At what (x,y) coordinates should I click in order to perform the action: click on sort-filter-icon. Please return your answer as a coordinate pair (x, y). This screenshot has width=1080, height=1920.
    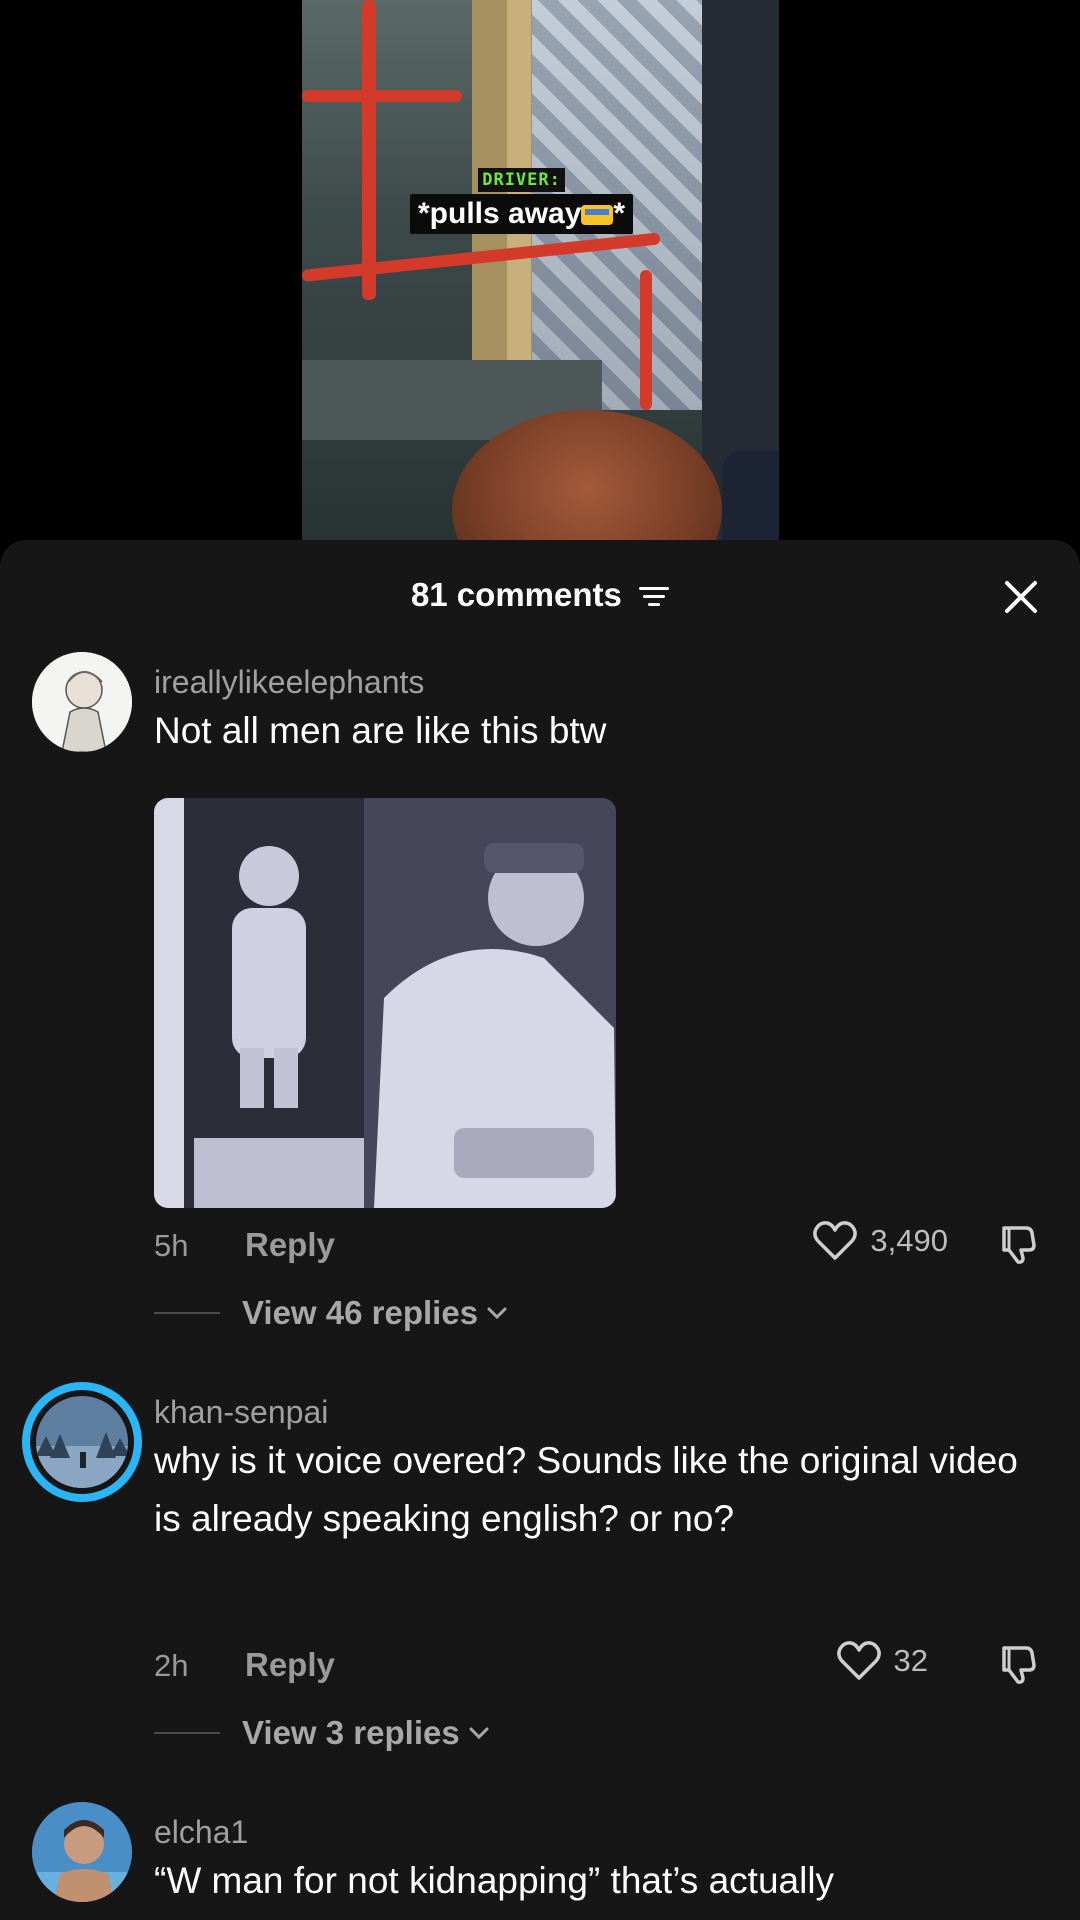
    Looking at the image, I should click on (654, 597).